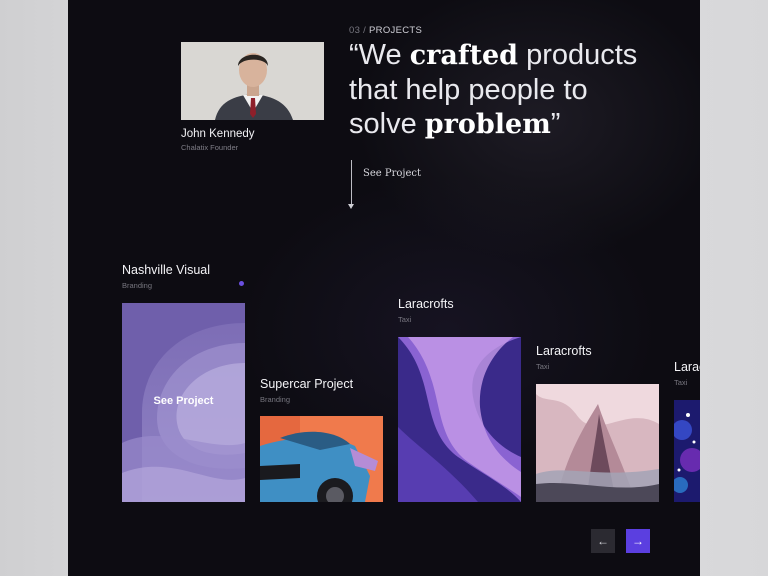 The width and height of the screenshot is (768, 576). Describe the element at coordinates (351, 183) in the screenshot. I see `scroll-line` at that location.